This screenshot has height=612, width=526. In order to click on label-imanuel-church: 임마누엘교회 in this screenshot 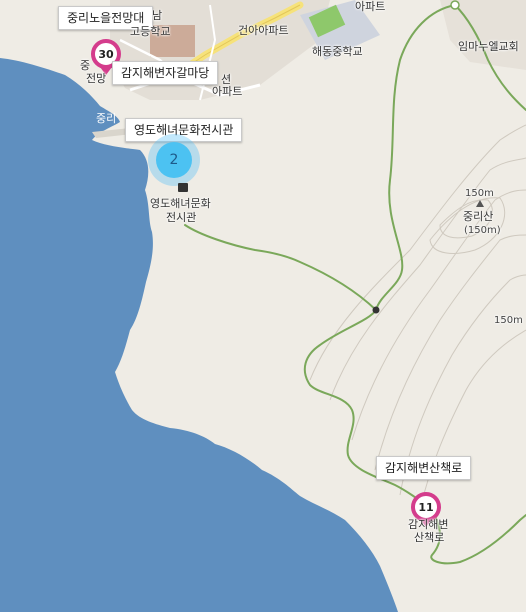, I will do `click(488, 46)`.